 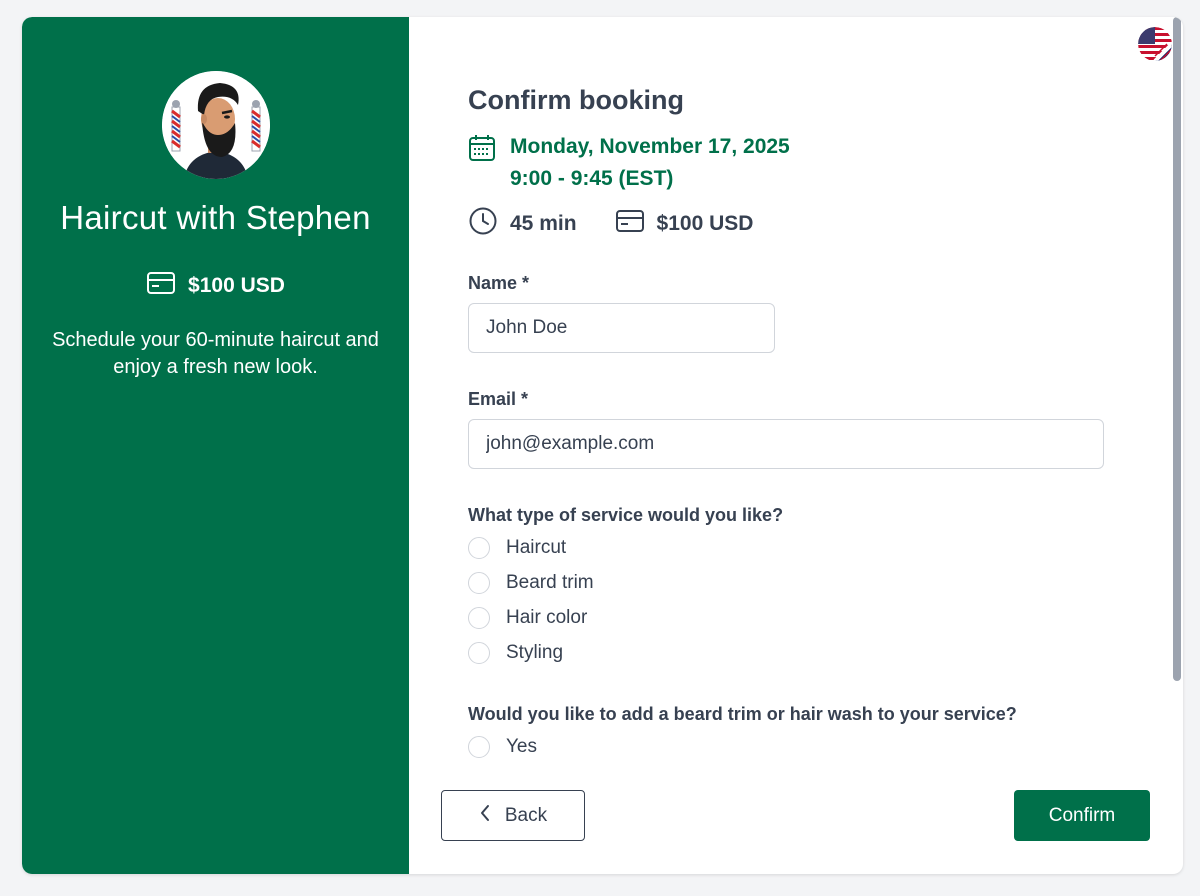 I want to click on service-option-label: Styling, so click(x=535, y=652).